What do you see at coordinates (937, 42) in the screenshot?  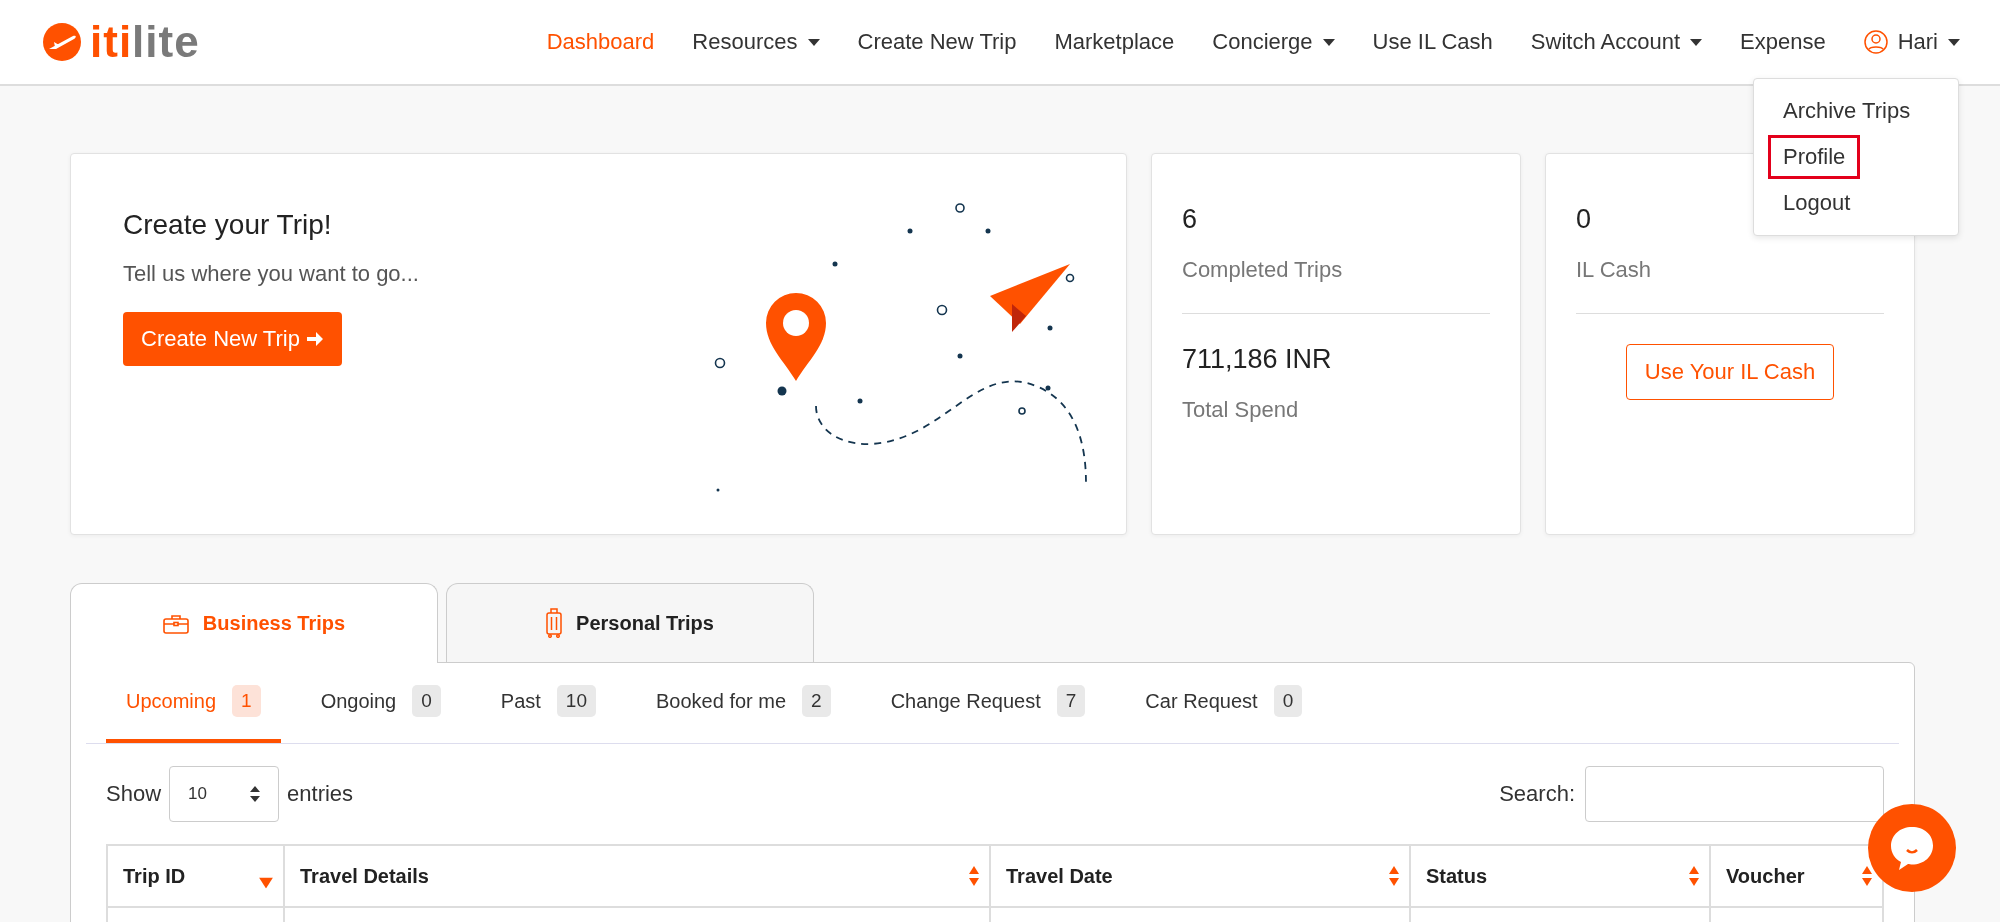 I see `nav-link: Create New Trip` at bounding box center [937, 42].